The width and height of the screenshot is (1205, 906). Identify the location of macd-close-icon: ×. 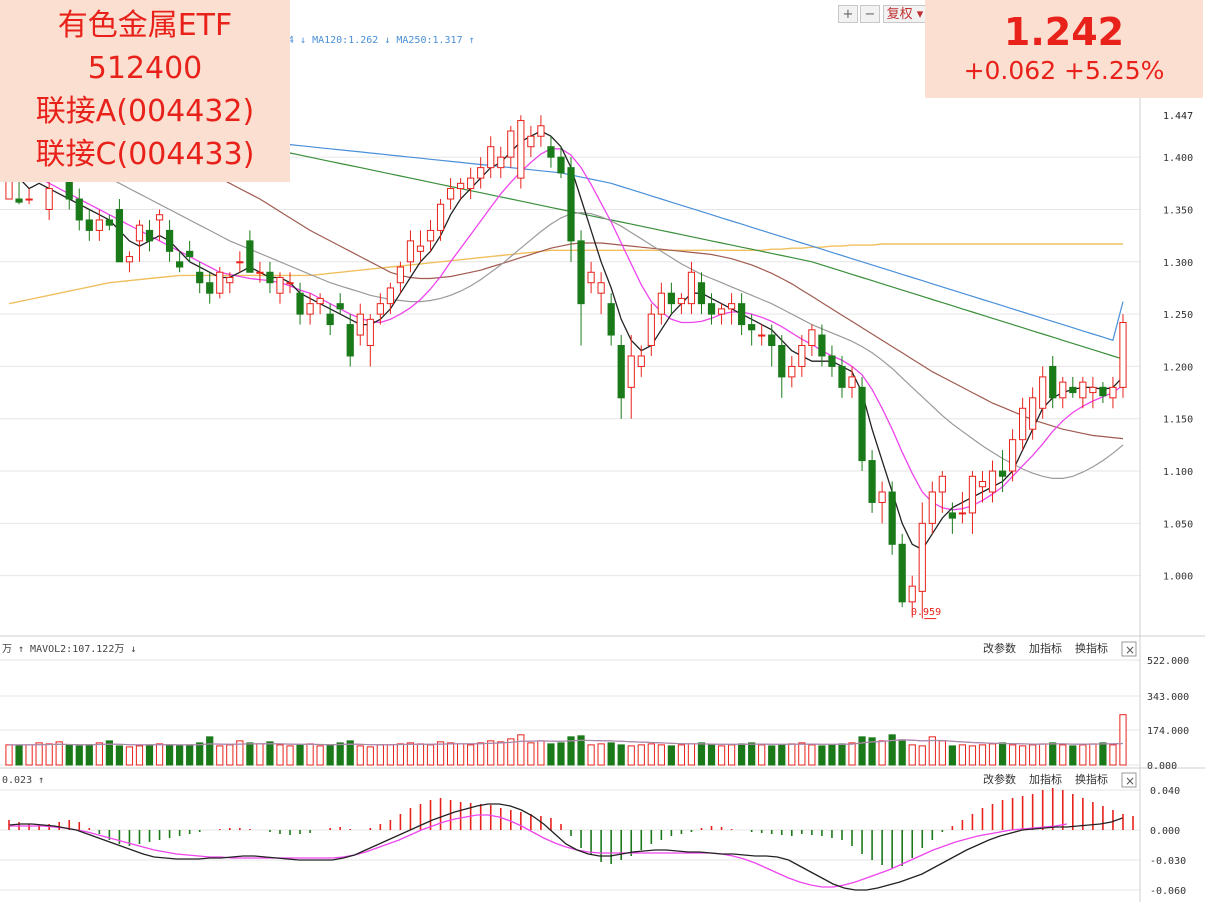
(1130, 781).